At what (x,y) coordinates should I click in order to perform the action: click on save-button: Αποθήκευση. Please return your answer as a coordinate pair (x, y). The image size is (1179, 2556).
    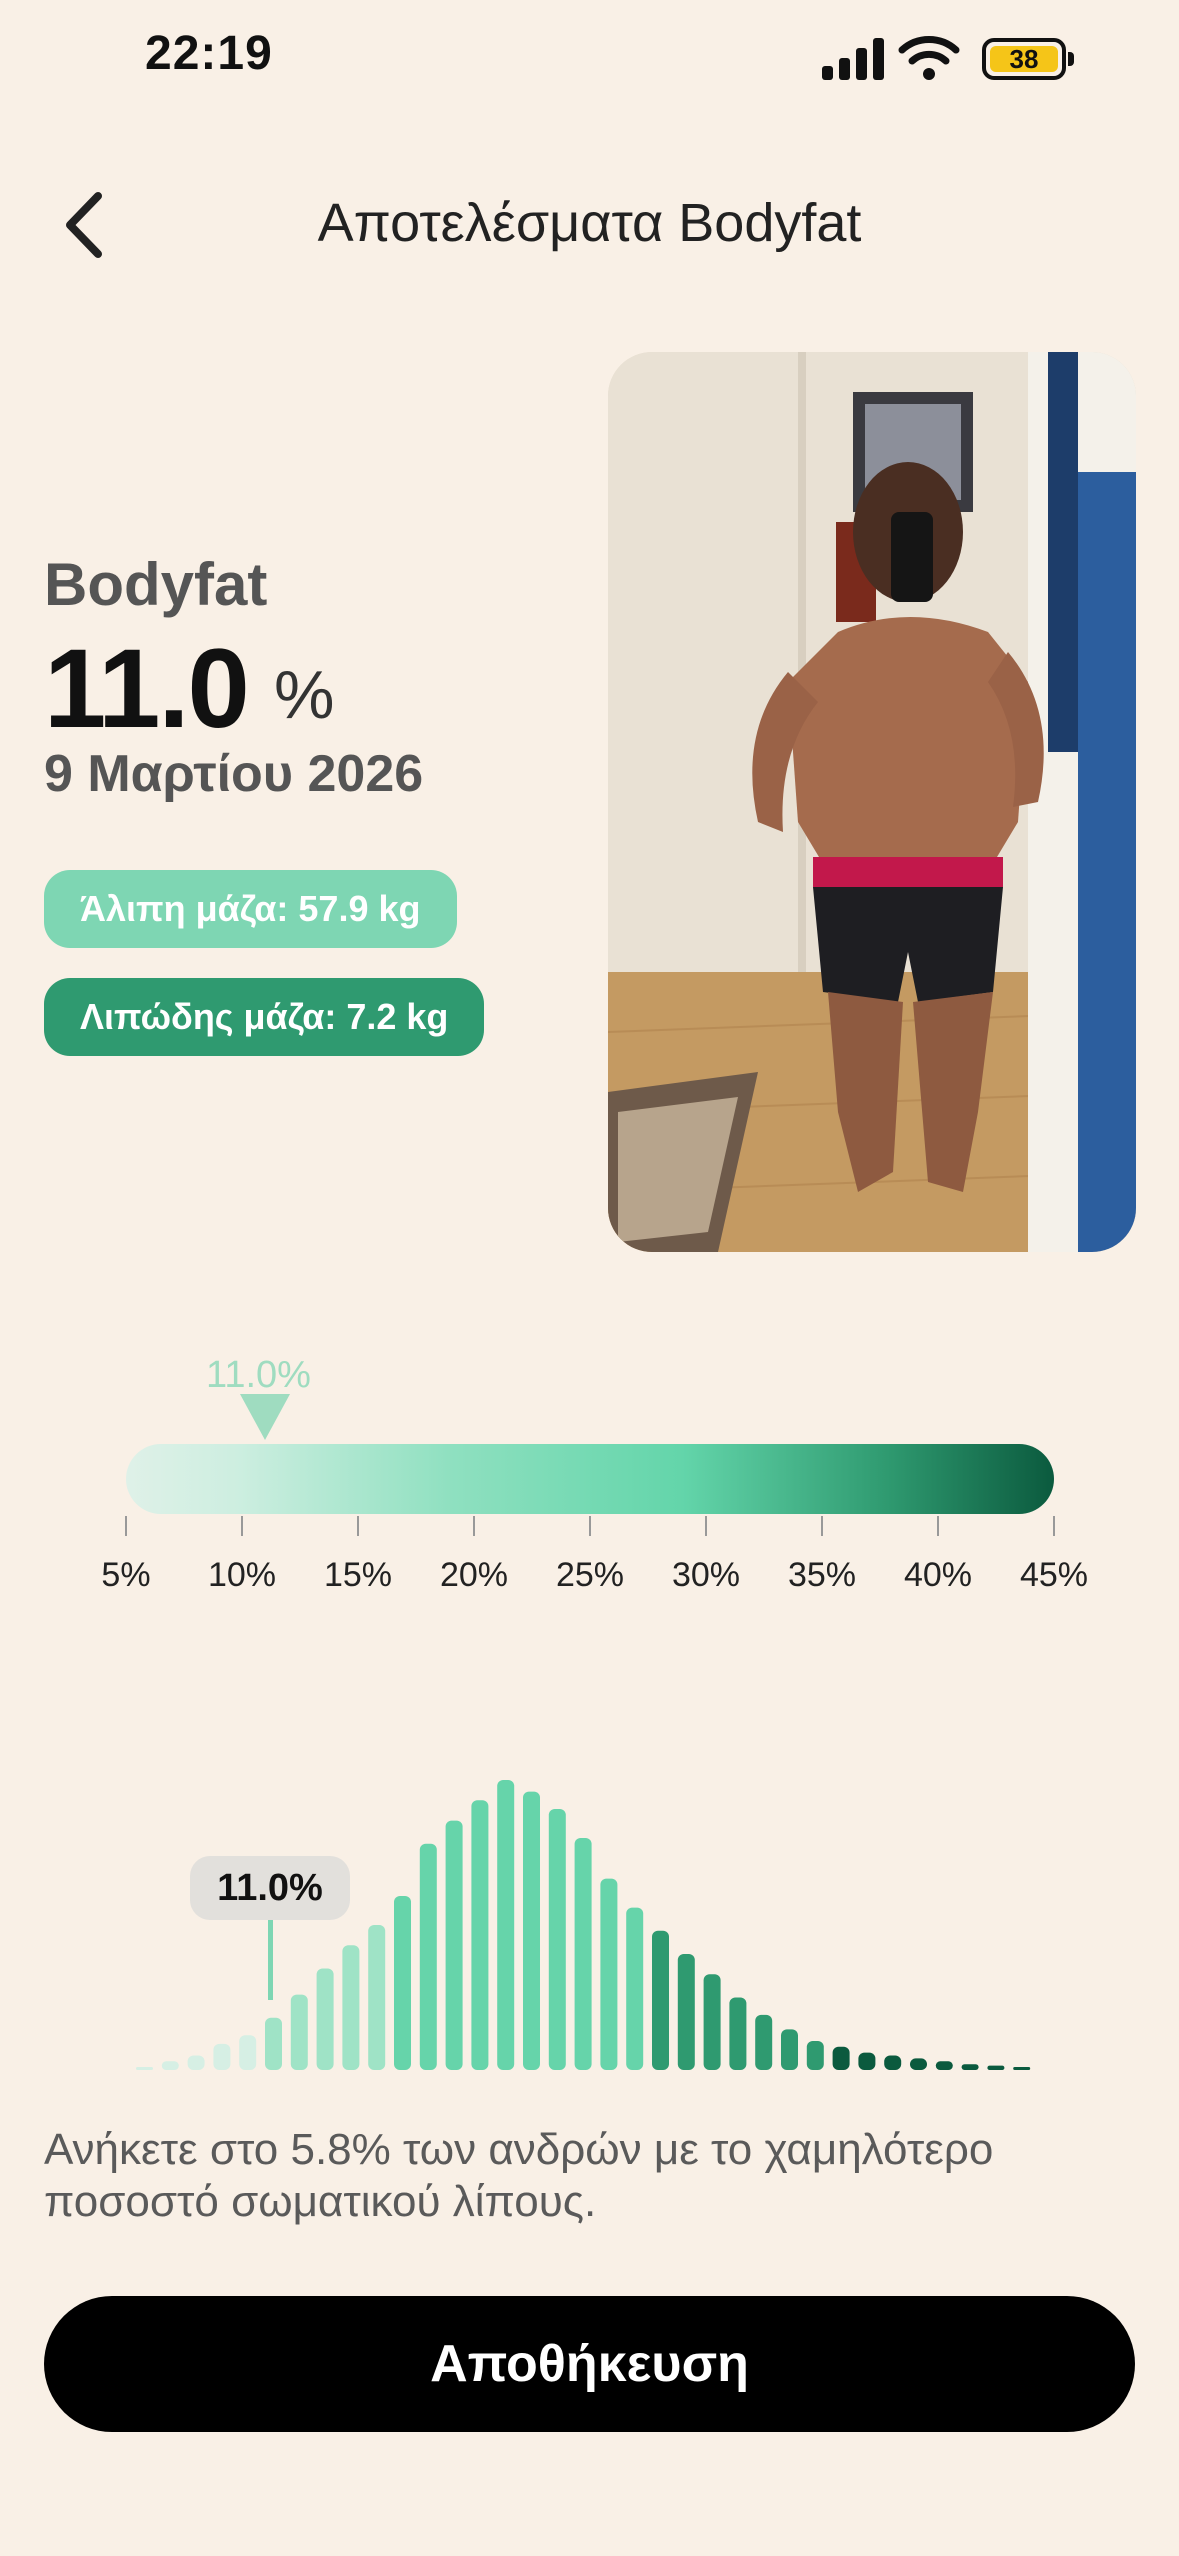
    Looking at the image, I should click on (589, 2364).